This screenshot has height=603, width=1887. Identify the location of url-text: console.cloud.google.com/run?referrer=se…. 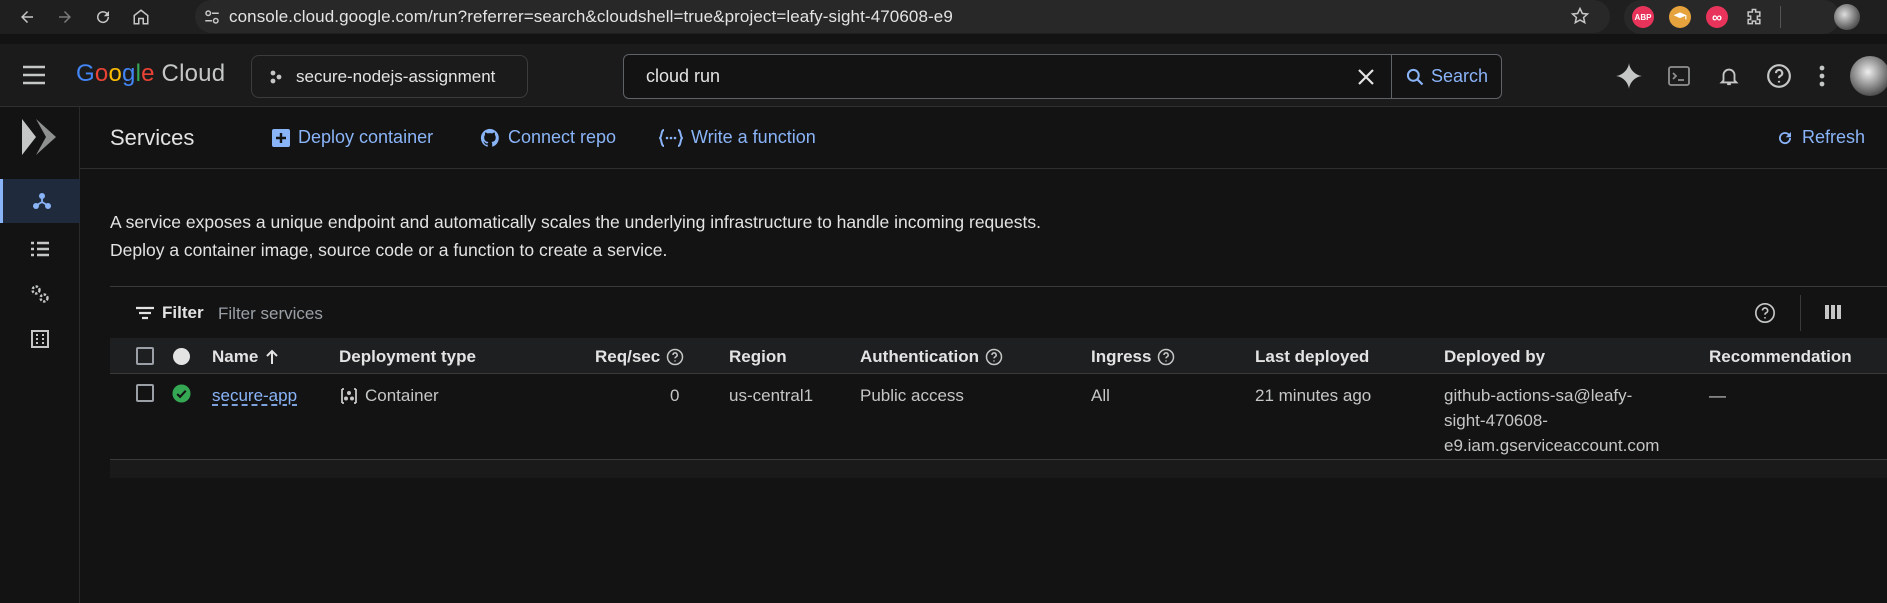
(591, 17).